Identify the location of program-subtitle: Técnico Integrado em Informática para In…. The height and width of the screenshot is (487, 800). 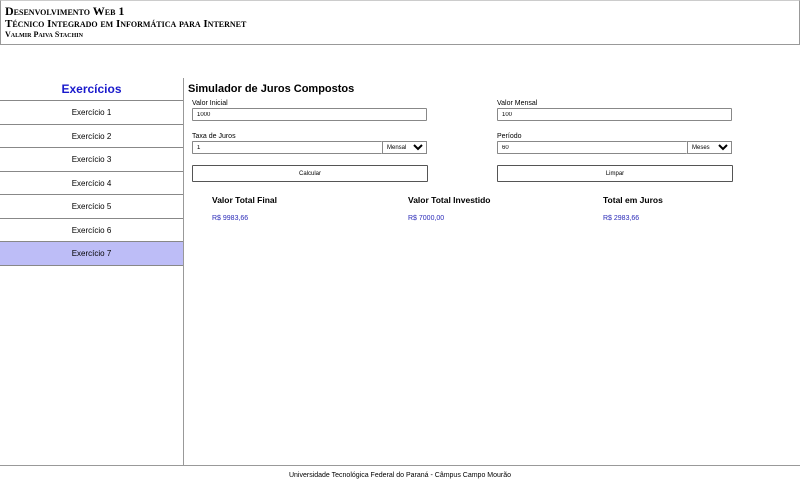
(126, 24).